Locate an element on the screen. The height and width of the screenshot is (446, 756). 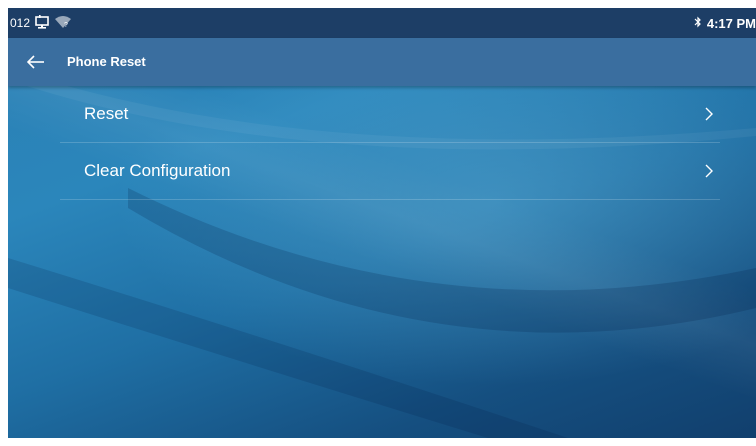
menu-item-clear-configuration: Clear Configuration is located at coordinates (390, 171).